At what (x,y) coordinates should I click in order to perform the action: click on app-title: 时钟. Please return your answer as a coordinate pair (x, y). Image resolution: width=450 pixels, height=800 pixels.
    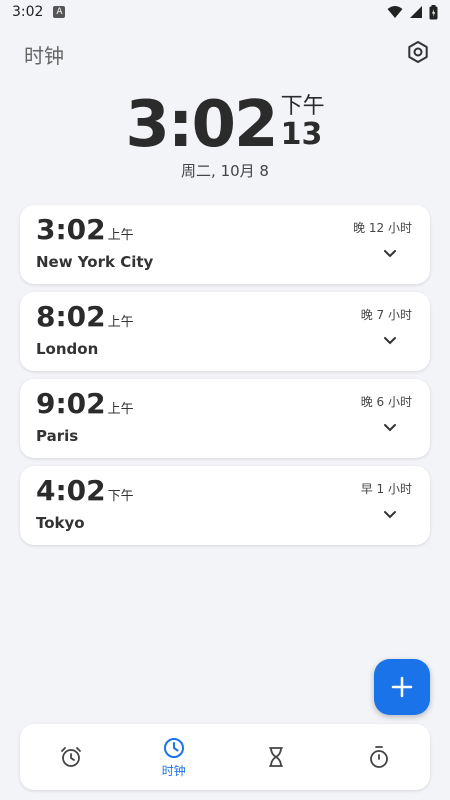
    Looking at the image, I should click on (44, 56).